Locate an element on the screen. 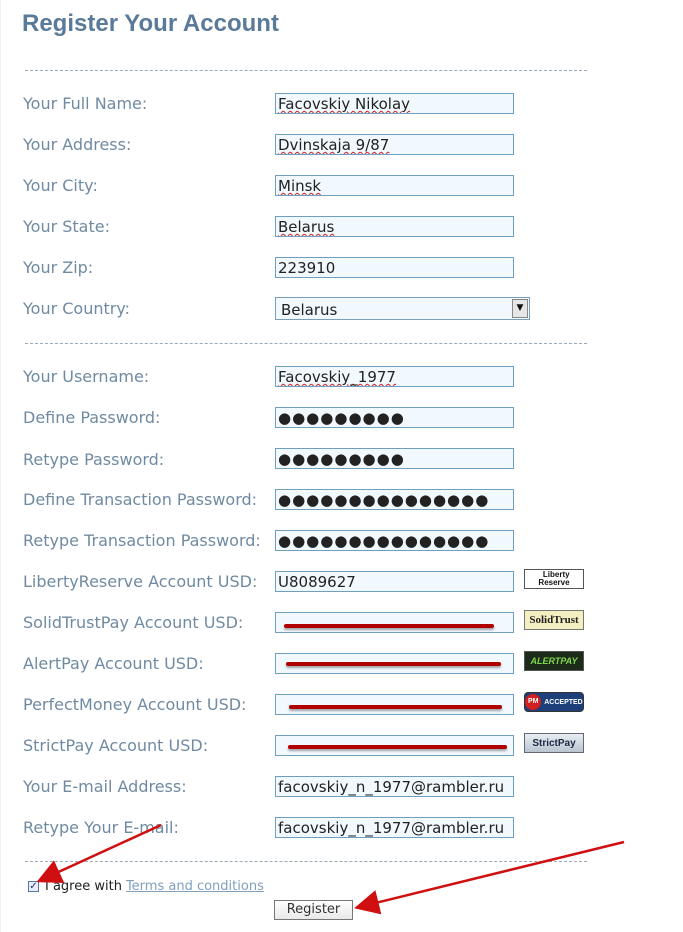 The height and width of the screenshot is (932, 683). register-button: Register is located at coordinates (313, 910).